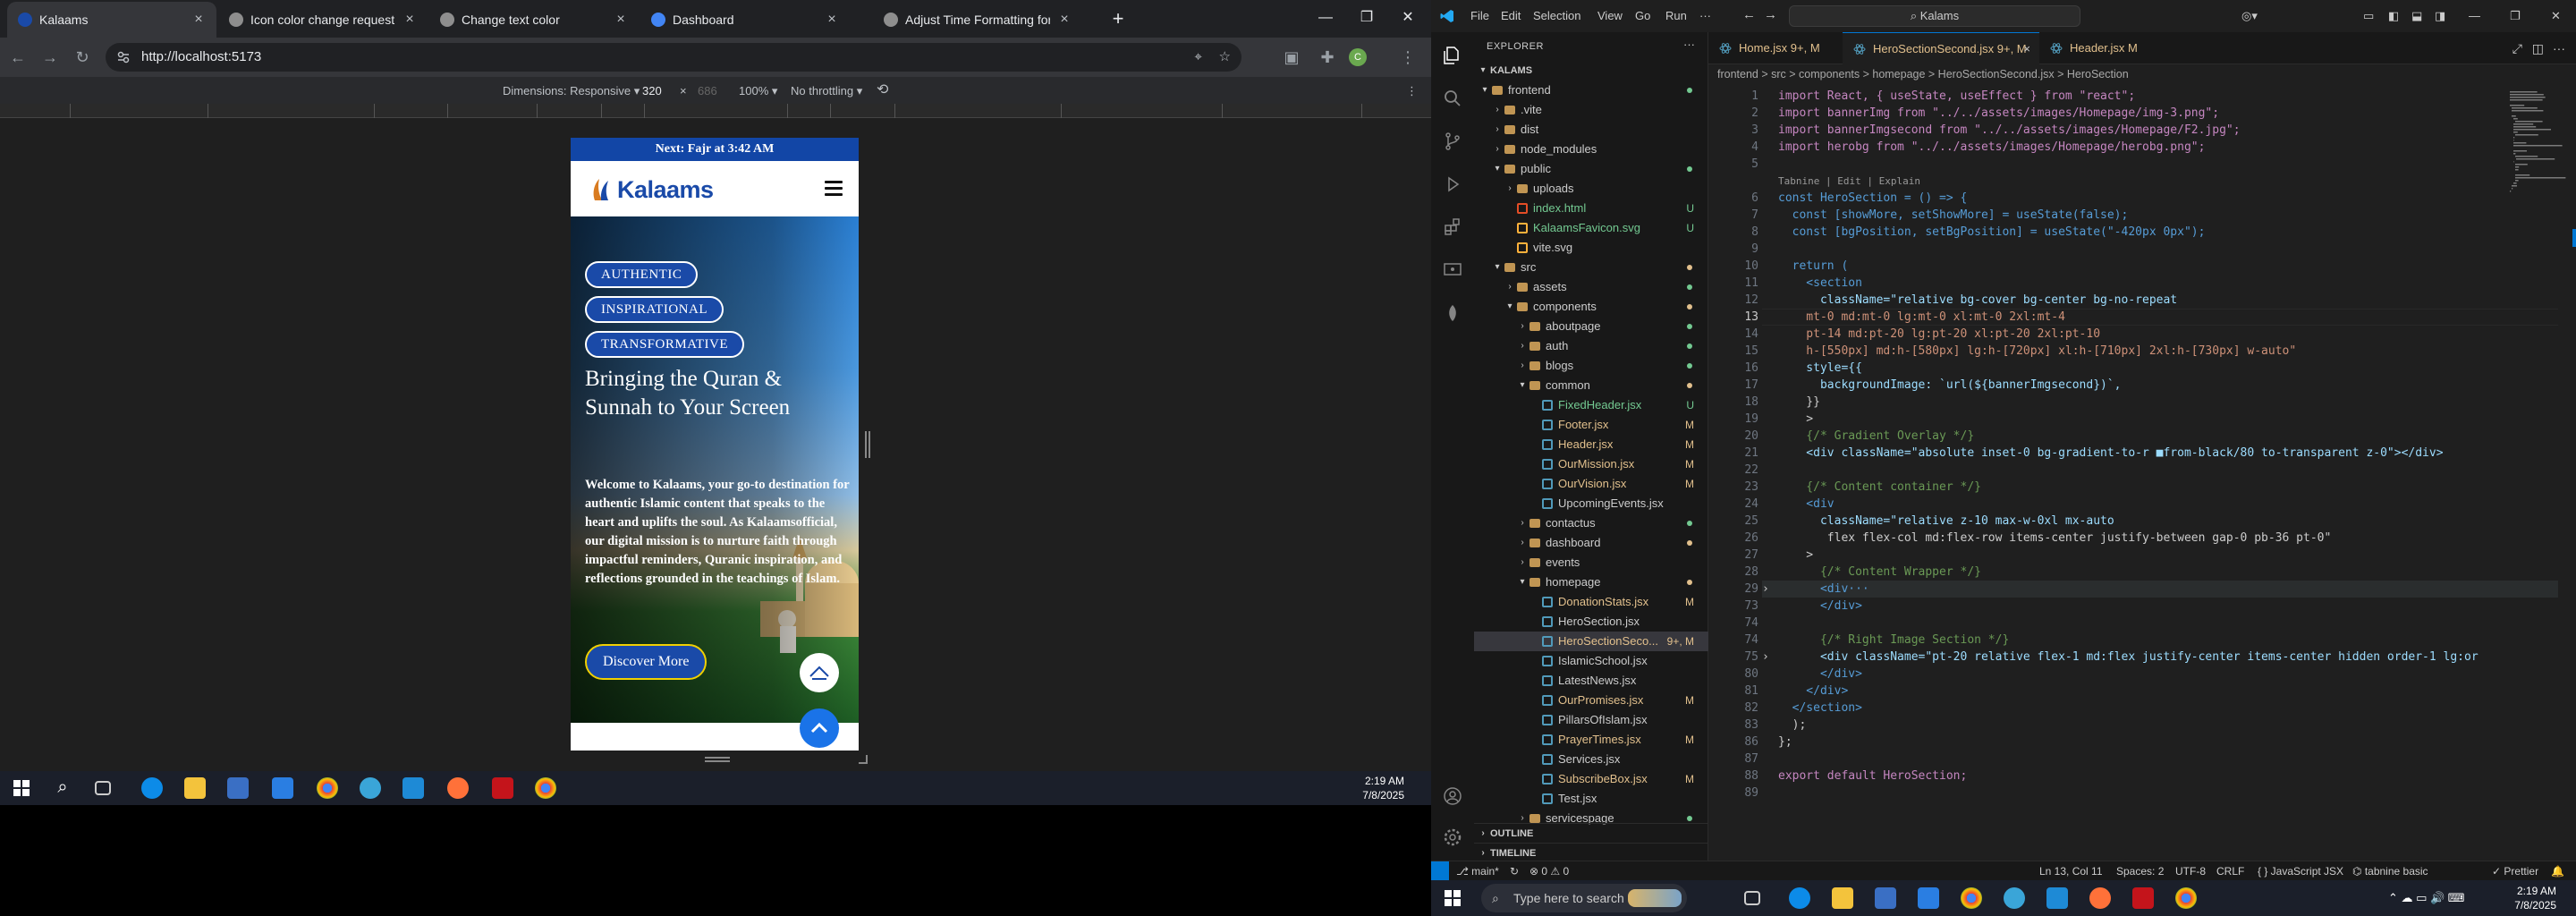 The image size is (2576, 916). I want to click on resize-handle-right, so click(867, 444).